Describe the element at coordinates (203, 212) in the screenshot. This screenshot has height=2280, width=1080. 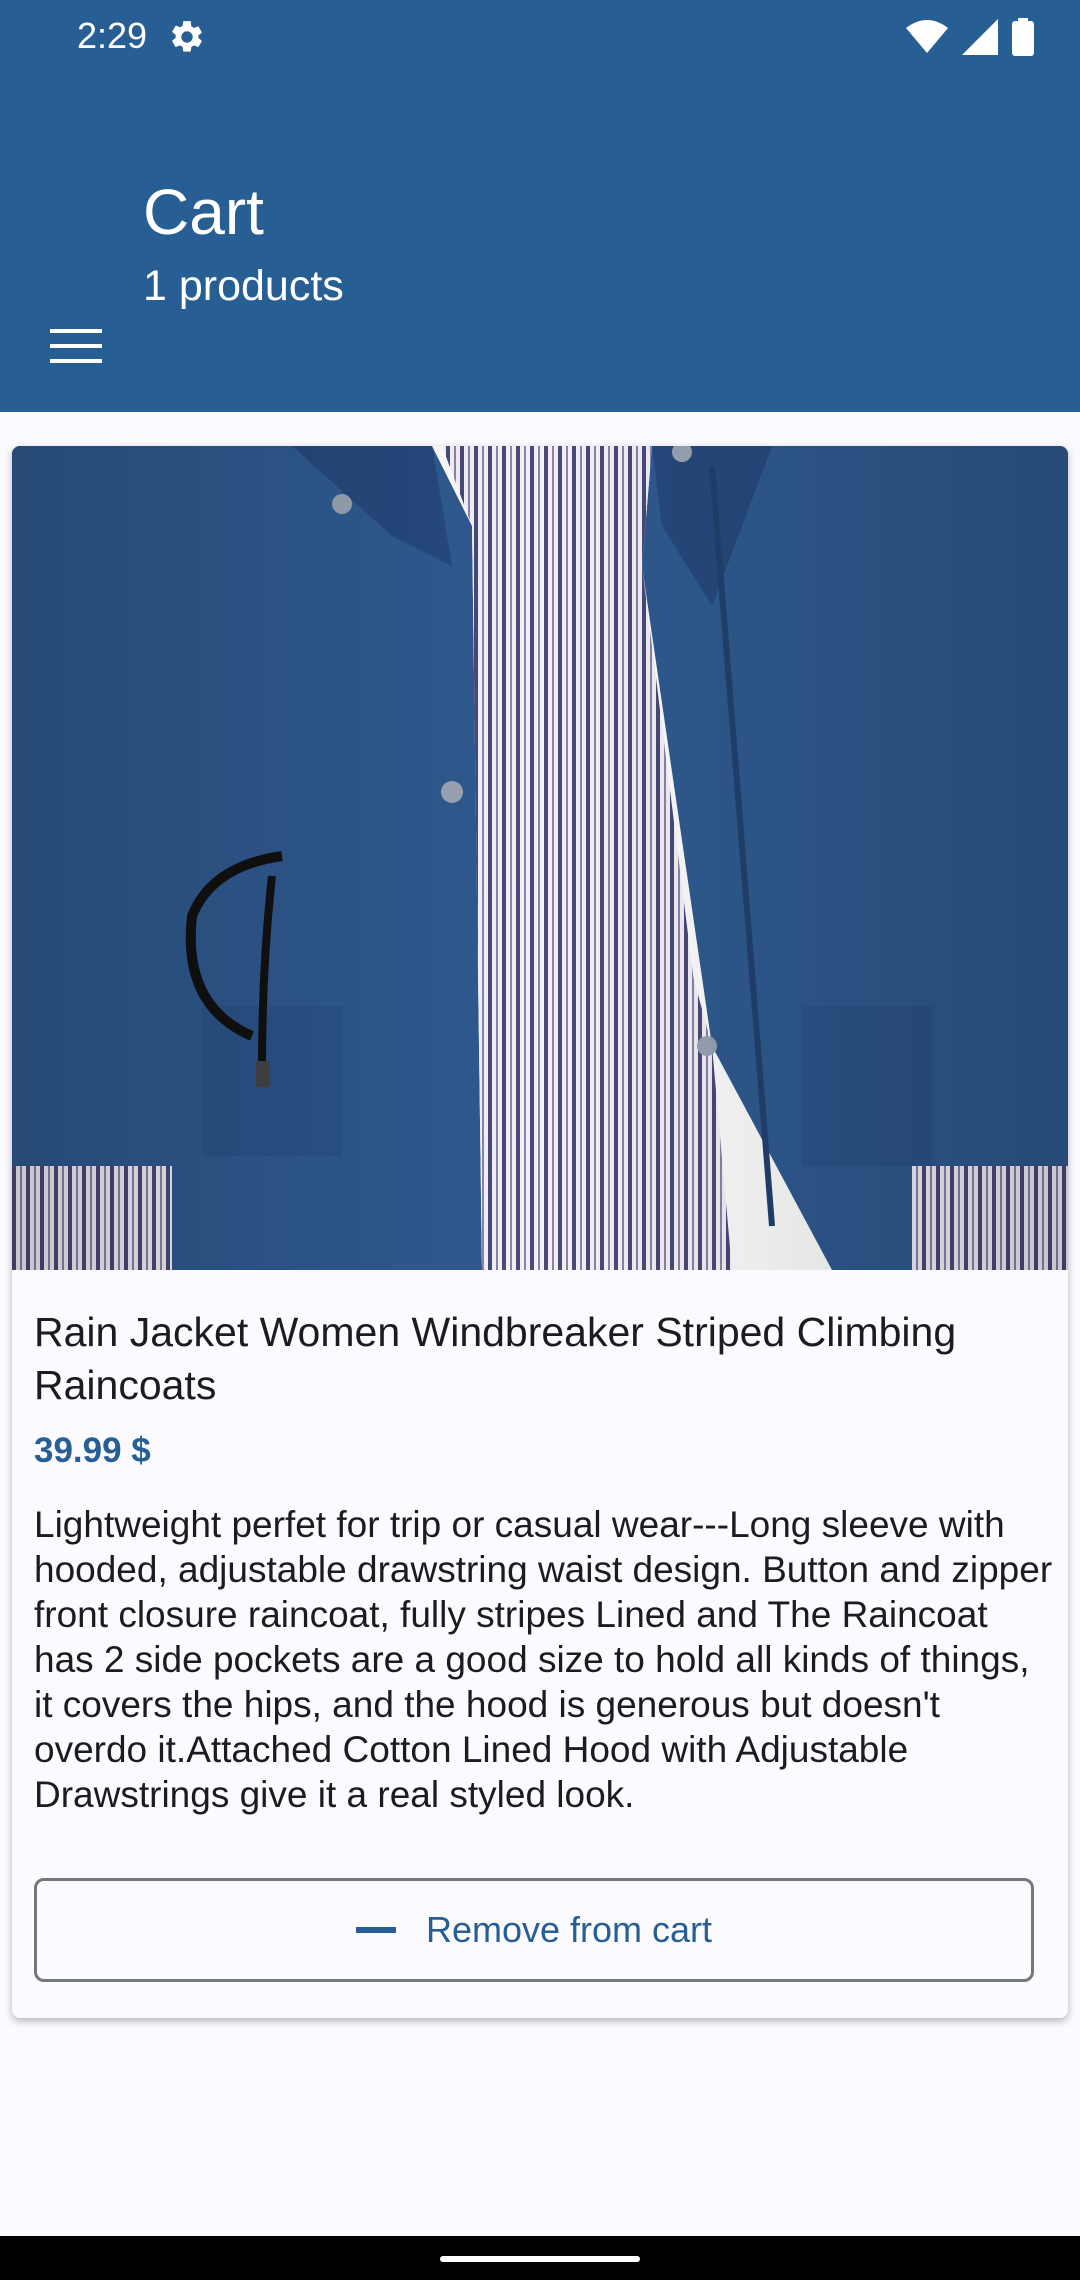
I see `page-title: Cart` at that location.